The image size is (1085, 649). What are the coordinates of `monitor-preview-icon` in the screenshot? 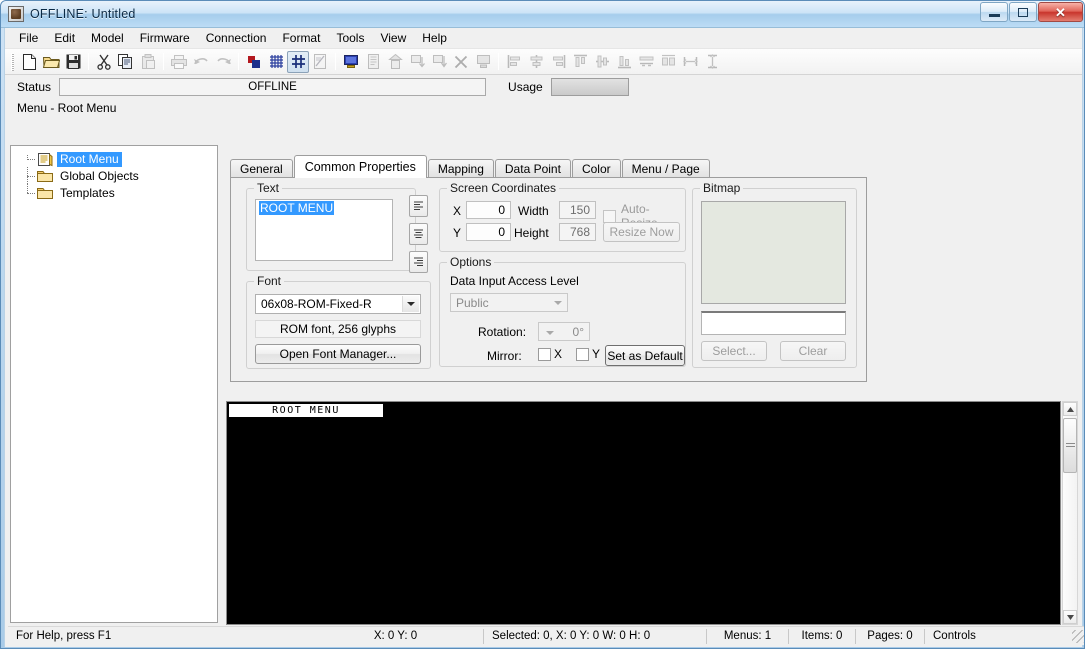 It's located at (351, 62).